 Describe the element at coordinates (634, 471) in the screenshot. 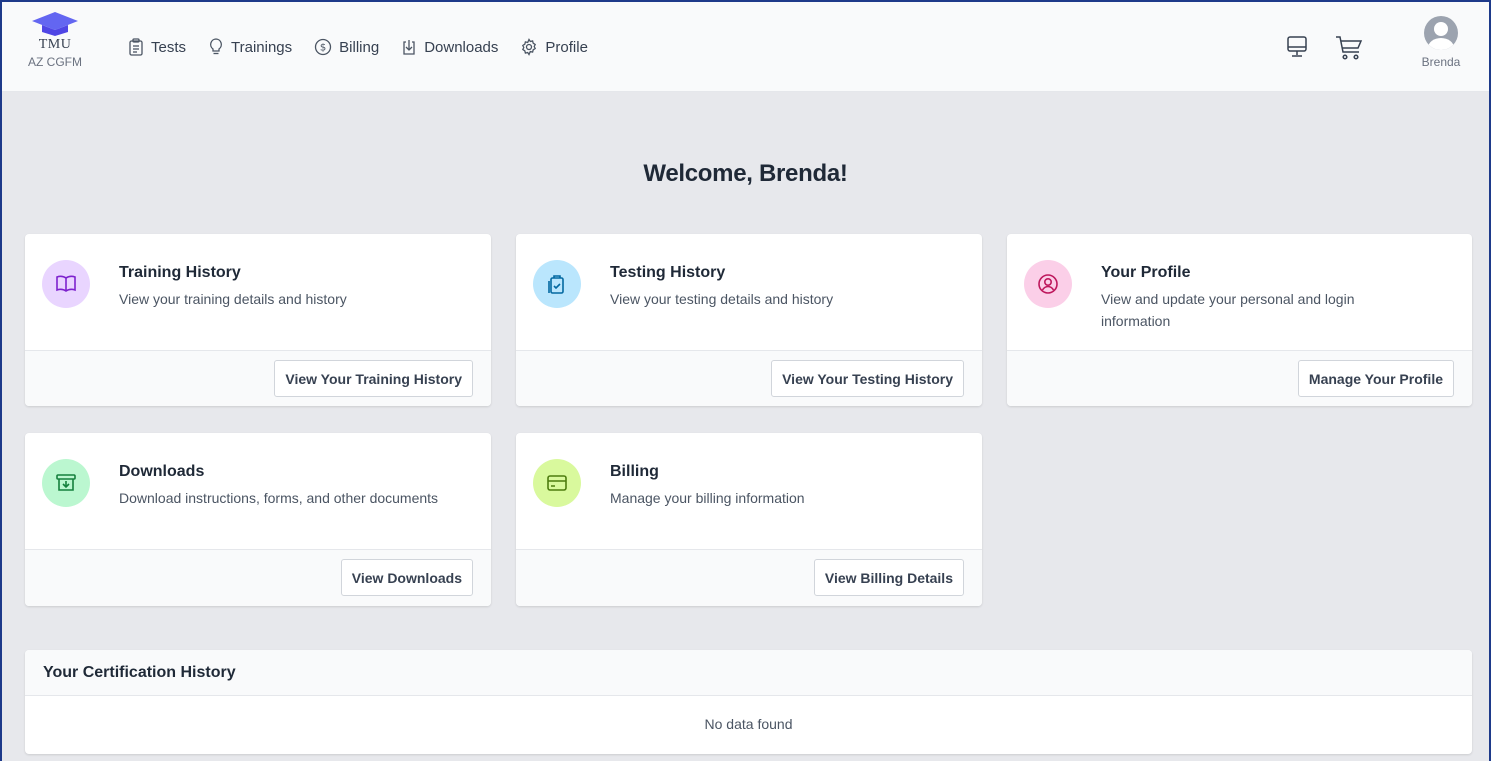

I see `card-title: Billing` at that location.